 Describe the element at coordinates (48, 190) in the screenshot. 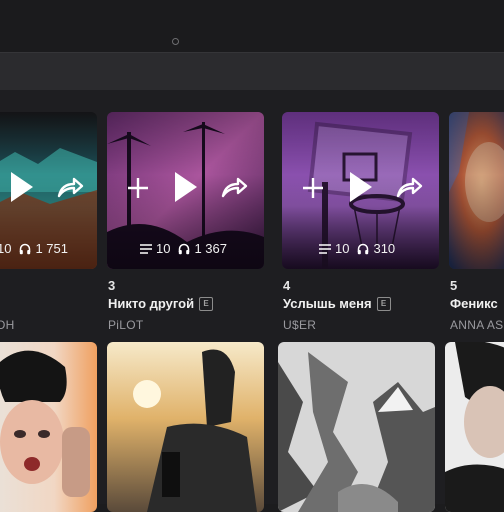

I see `album-card-1: 10 1 751` at that location.